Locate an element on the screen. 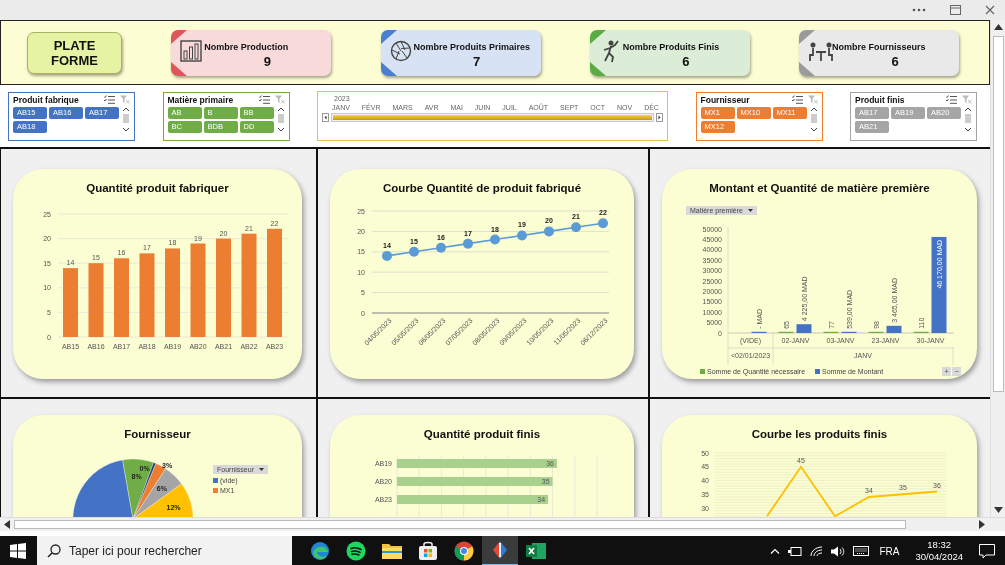 Image resolution: width=1005 pixels, height=565 pixels. chart-title: Quantité produit fabriquer is located at coordinates (157, 188).